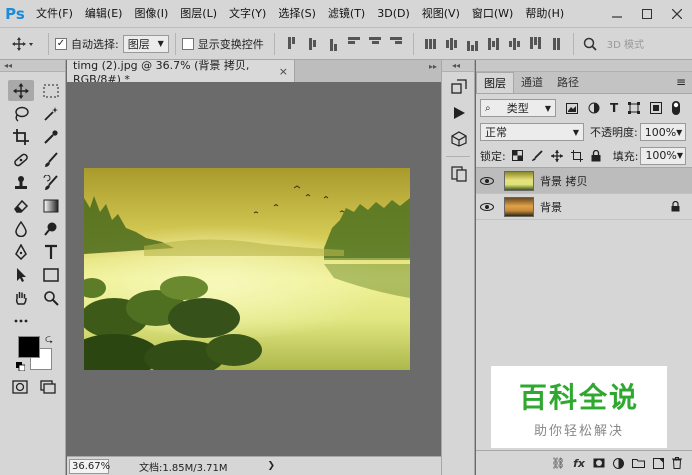  What do you see at coordinates (272, 466) in the screenshot?
I see `status-arrow-icon: ❯` at bounding box center [272, 466].